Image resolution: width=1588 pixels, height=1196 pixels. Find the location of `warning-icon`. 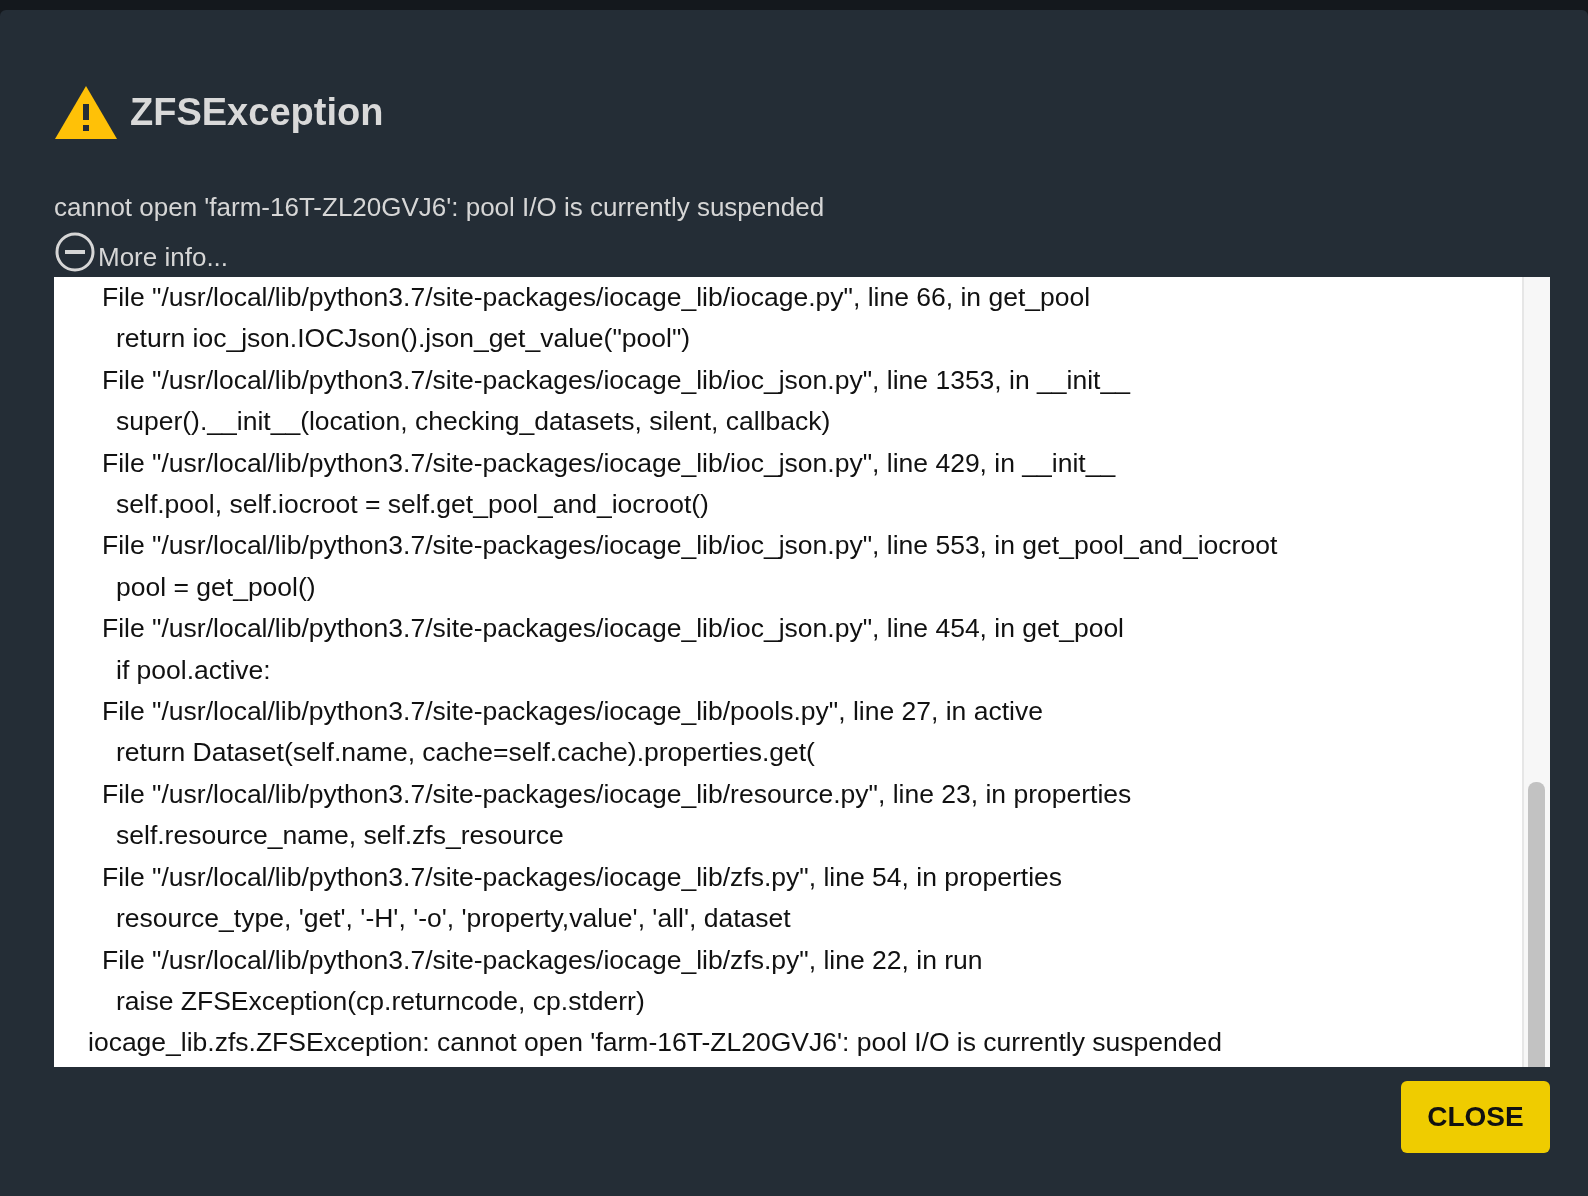

warning-icon is located at coordinates (86, 112).